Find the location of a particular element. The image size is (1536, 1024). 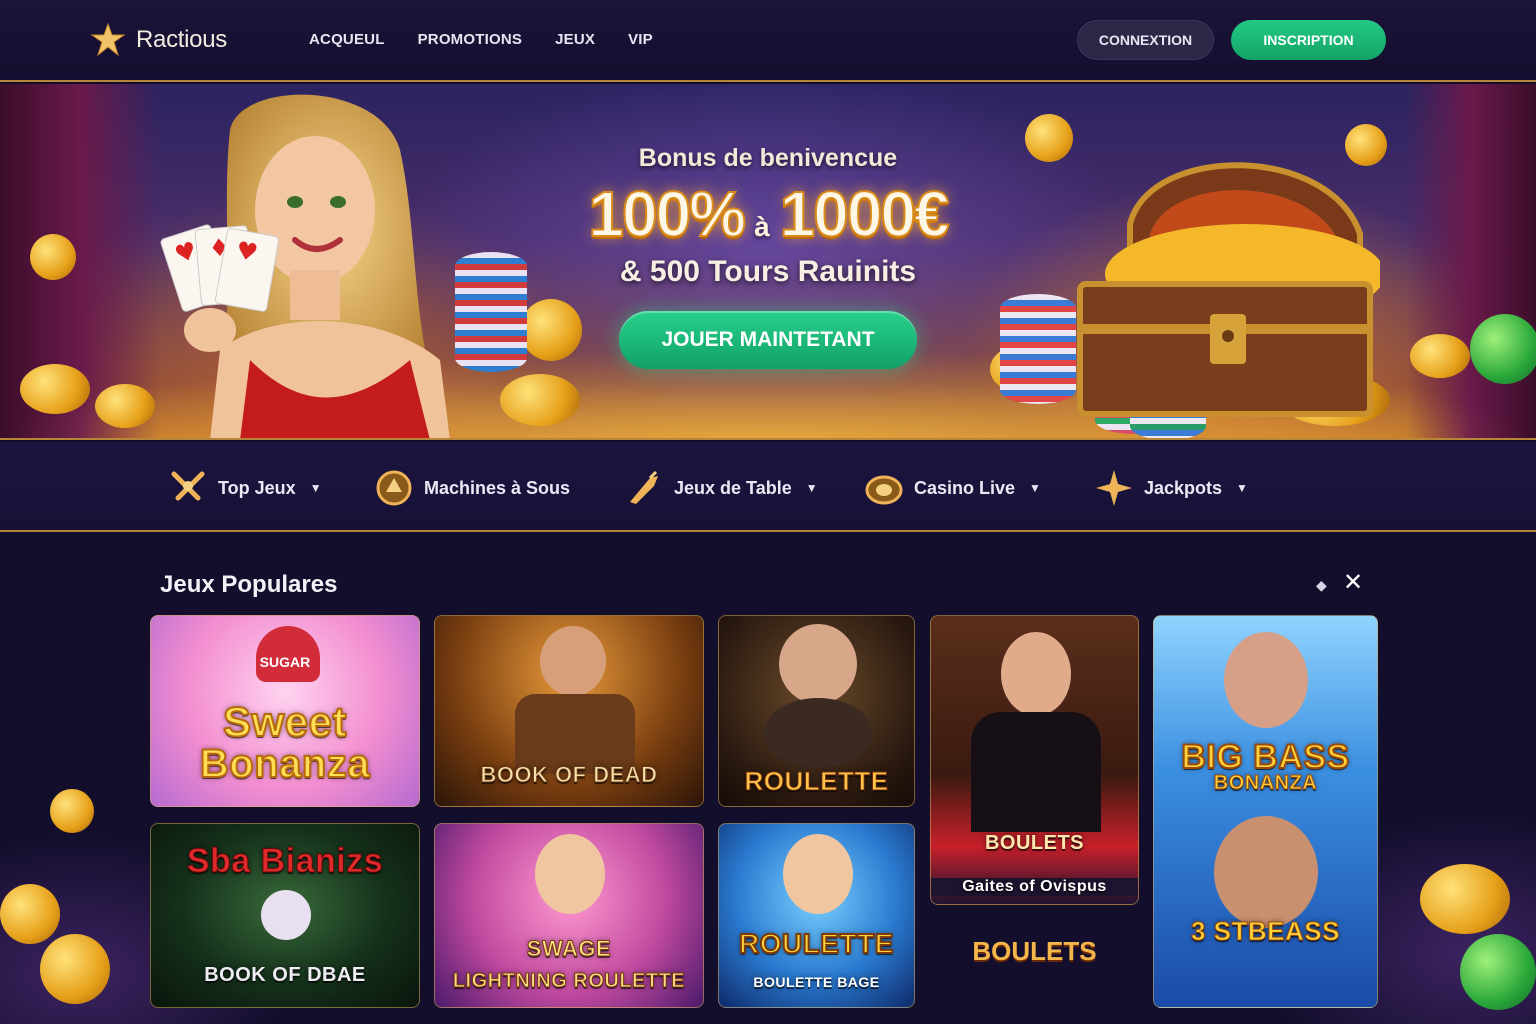

section-title: Jeux Populares is located at coordinates (249, 584).